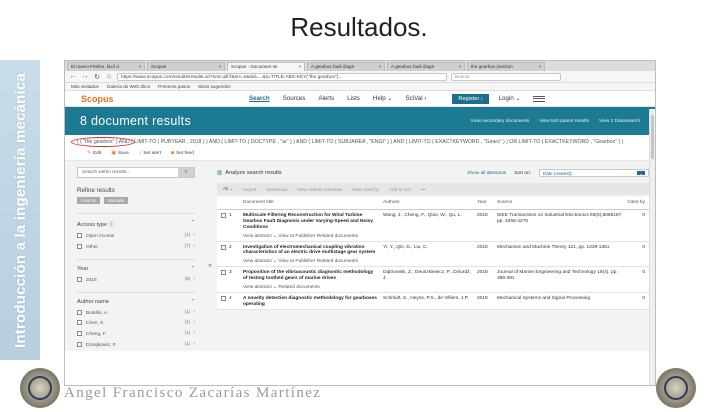 The height and width of the screenshot is (412, 718). I want to click on register-button: Register ›, so click(470, 98).